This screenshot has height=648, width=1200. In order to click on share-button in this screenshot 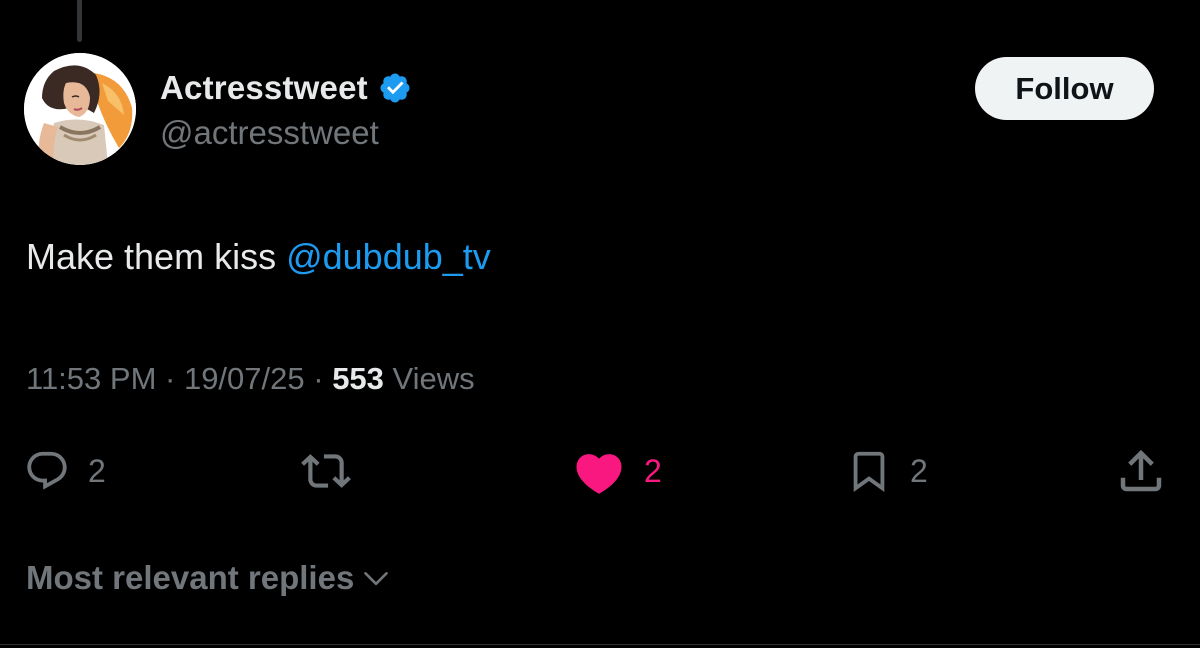, I will do `click(1141, 471)`.